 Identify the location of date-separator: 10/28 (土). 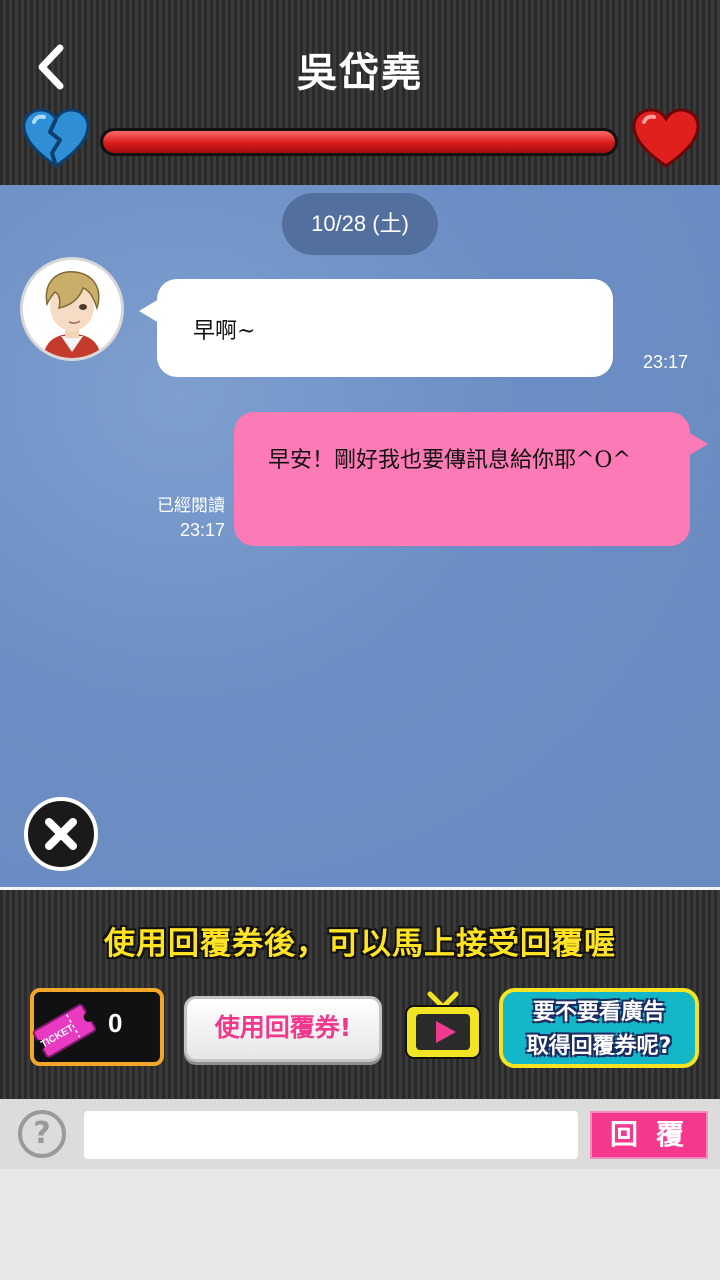
(360, 224).